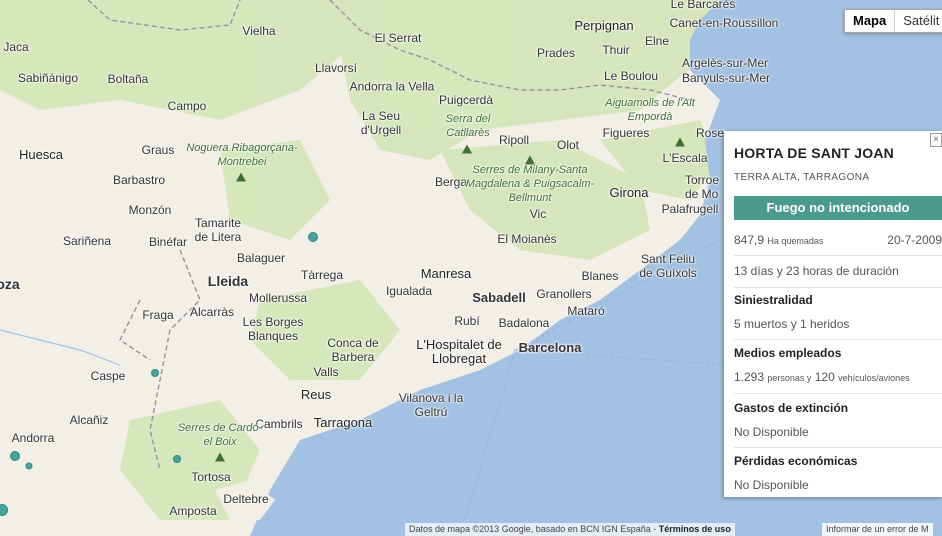  Describe the element at coordinates (220, 435) in the screenshot. I see `park-label: Serres de Cardó-el Boix` at that location.